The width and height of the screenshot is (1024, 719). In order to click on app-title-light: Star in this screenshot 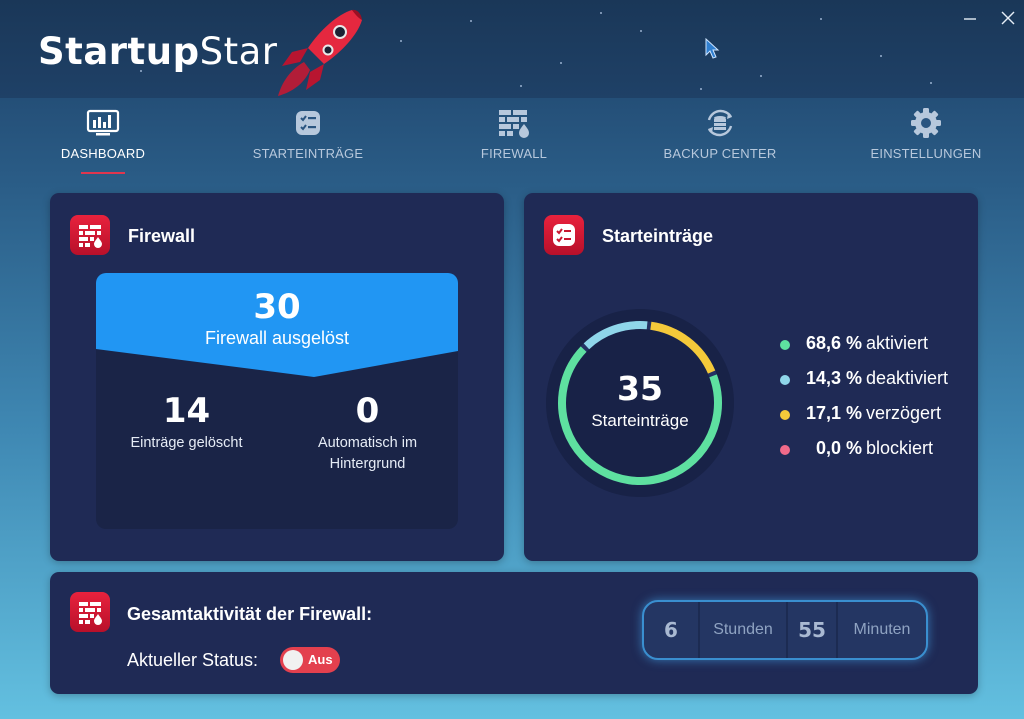, I will do `click(238, 51)`.